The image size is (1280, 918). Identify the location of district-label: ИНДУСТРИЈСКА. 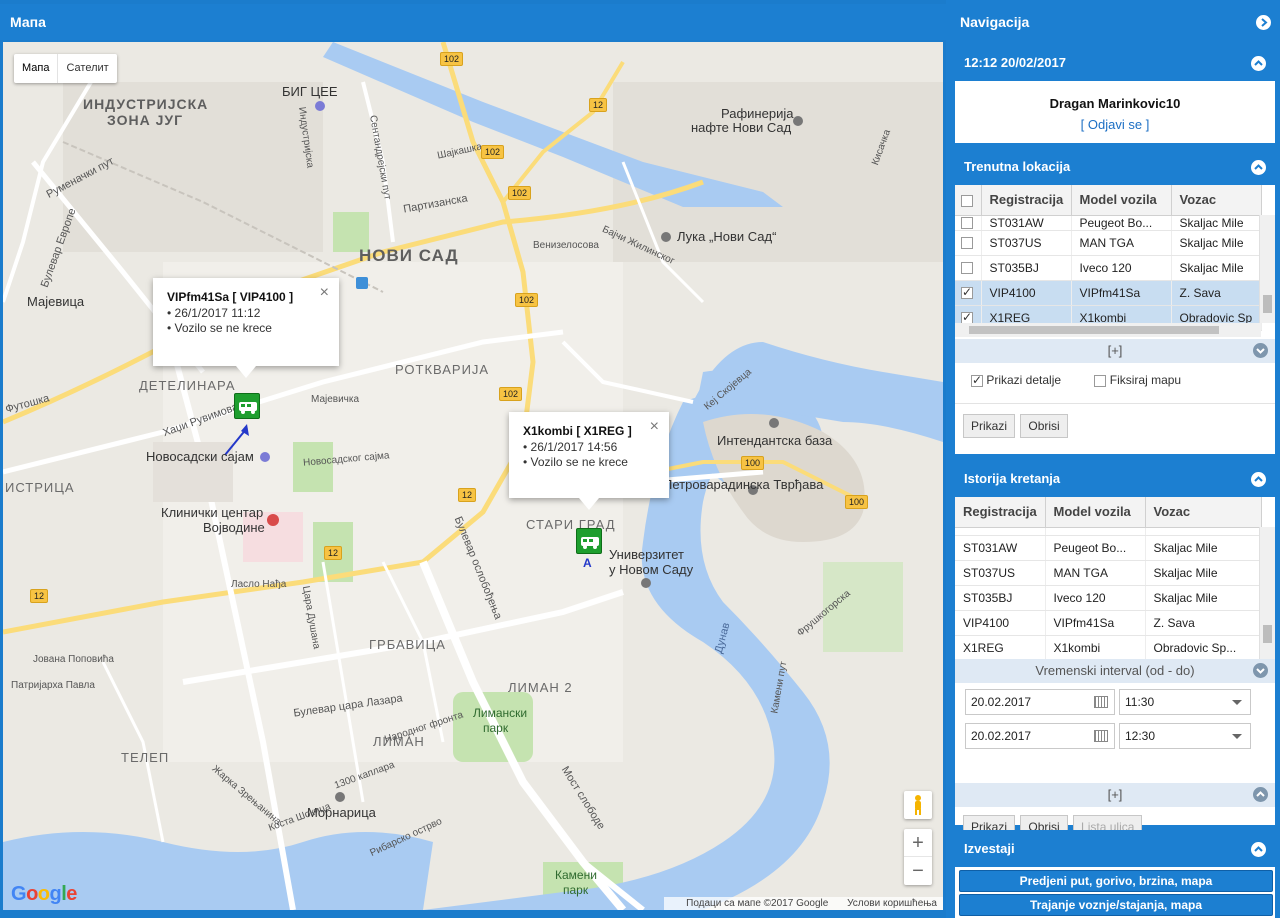
(146, 104).